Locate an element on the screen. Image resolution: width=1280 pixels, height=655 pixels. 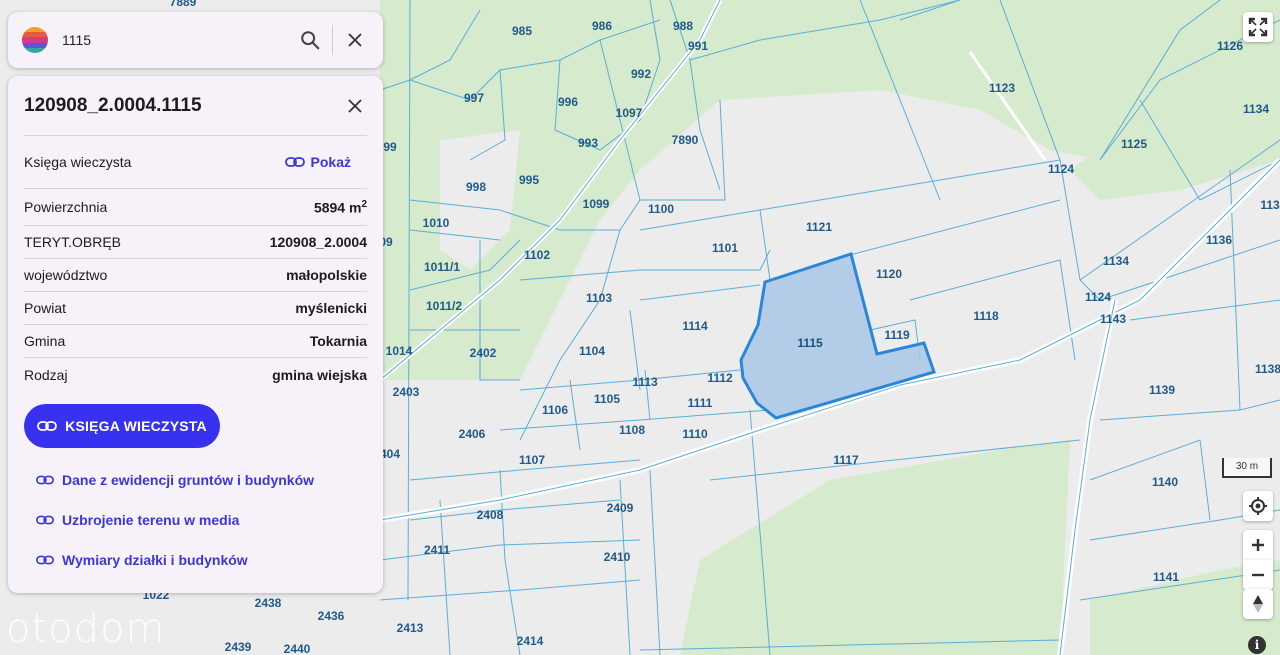
land-register-button-label: KSIĘGA WIECZYSTA is located at coordinates (136, 426).